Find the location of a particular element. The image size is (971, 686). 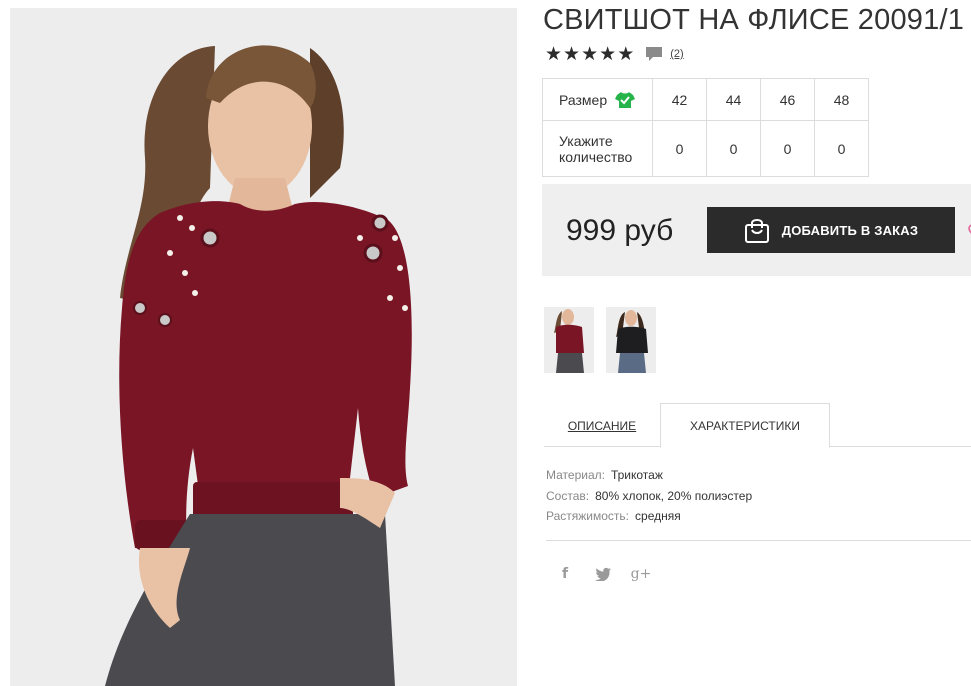

rating: ★ ★ ★ ★ ★ (2) is located at coordinates (614, 54).